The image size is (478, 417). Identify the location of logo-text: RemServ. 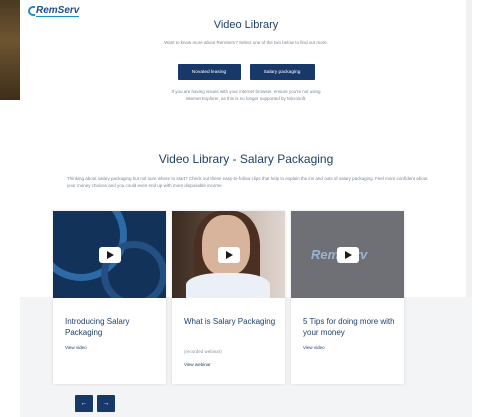
(58, 11).